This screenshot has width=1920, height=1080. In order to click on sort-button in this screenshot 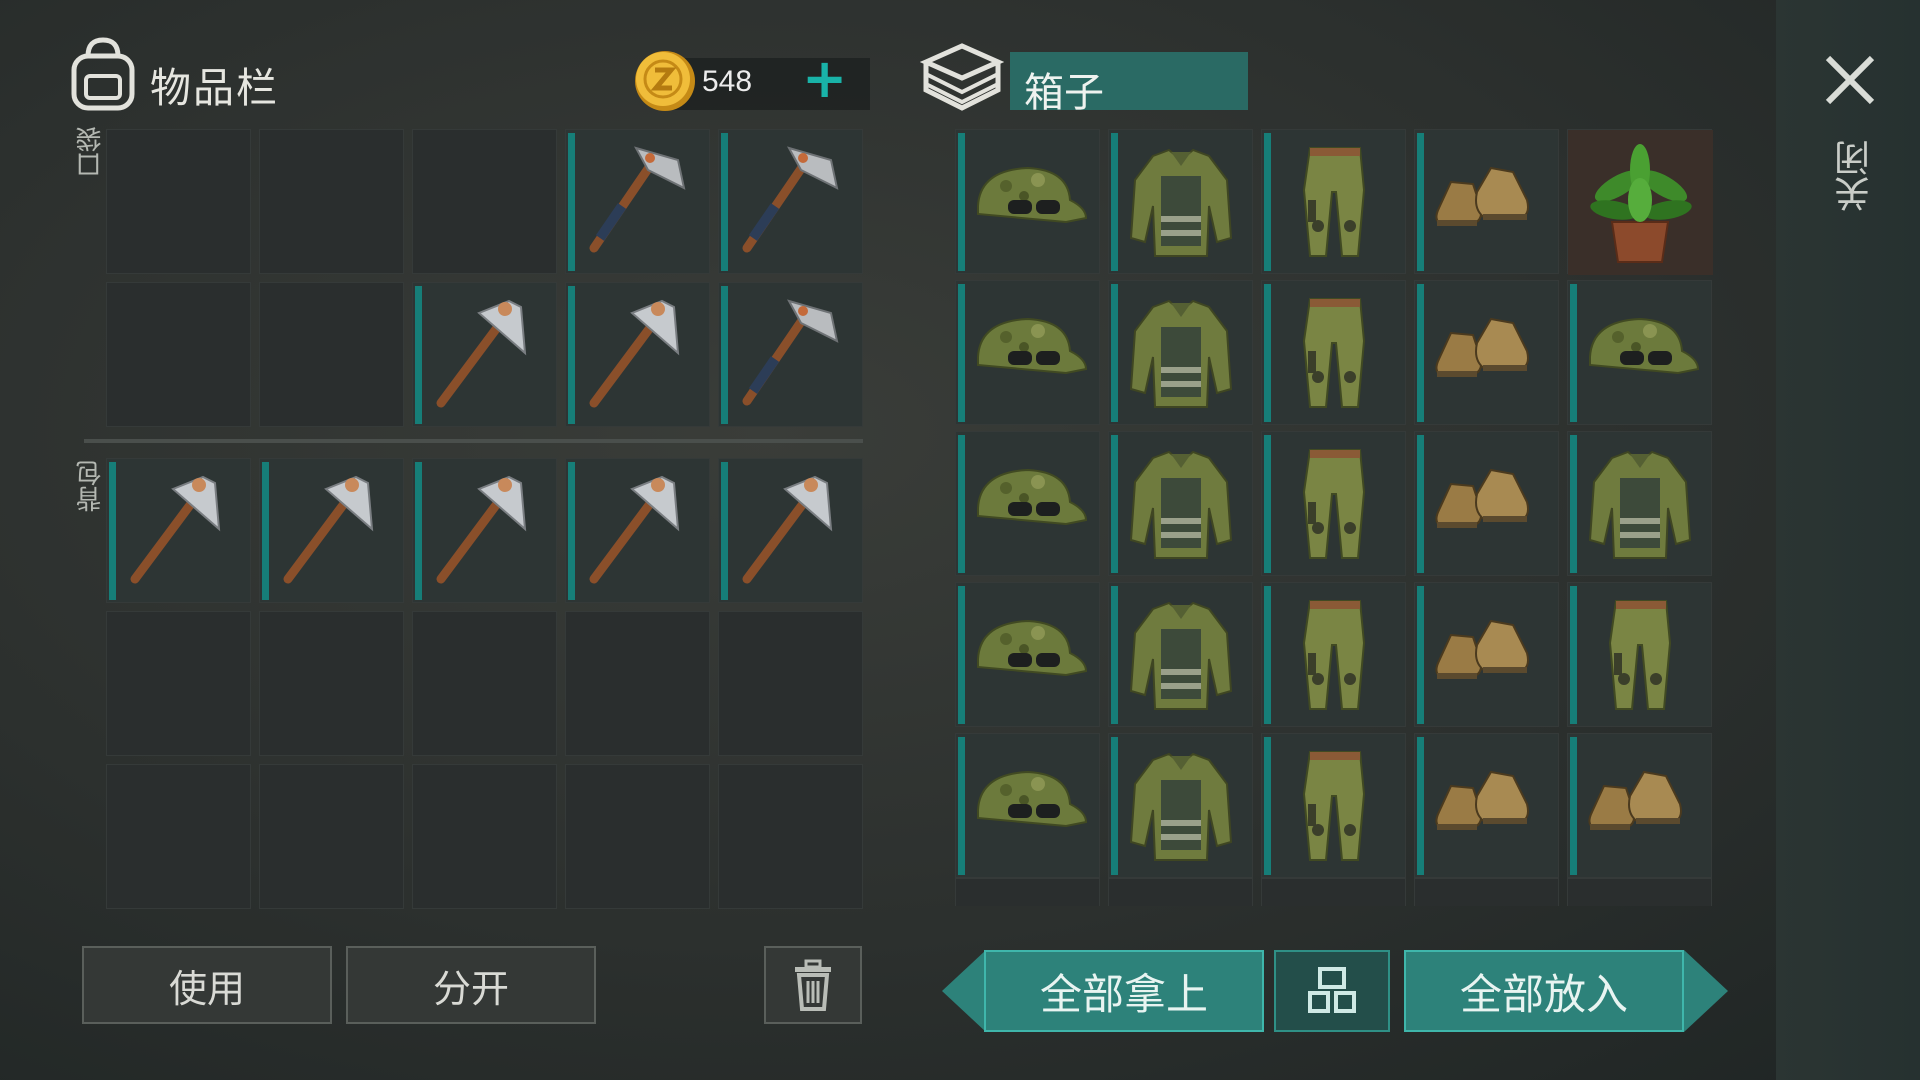, I will do `click(1332, 991)`.